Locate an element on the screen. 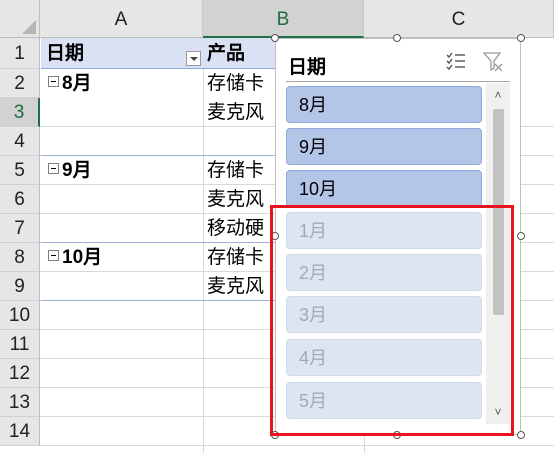  row-header-9: 9 is located at coordinates (20, 286).